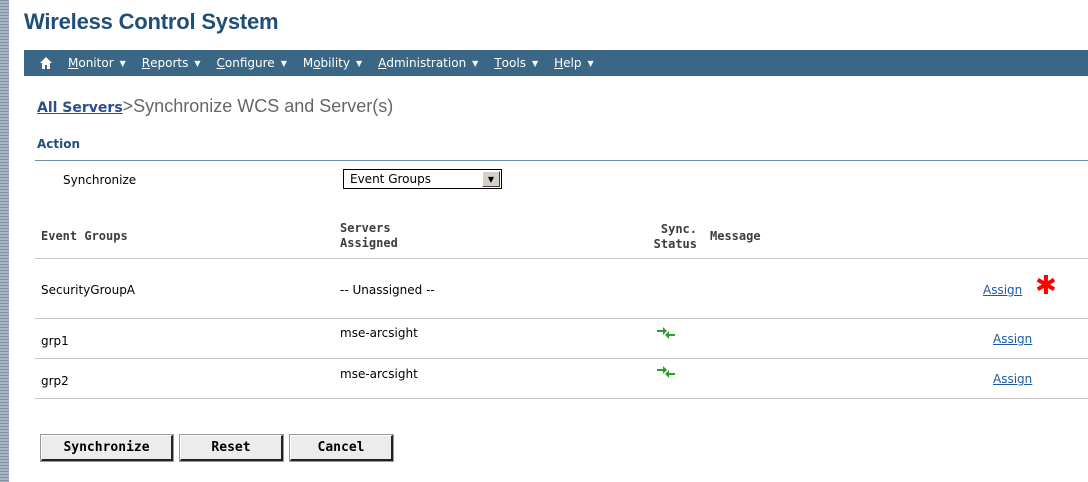 The height and width of the screenshot is (482, 1088). Describe the element at coordinates (55, 381) in the screenshot. I see `event-group-name: grp2` at that location.